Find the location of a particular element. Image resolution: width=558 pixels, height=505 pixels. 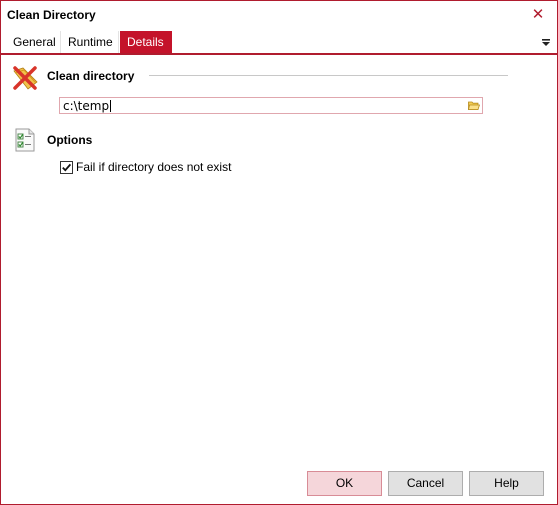

cancel-button: Cancel is located at coordinates (425, 483).